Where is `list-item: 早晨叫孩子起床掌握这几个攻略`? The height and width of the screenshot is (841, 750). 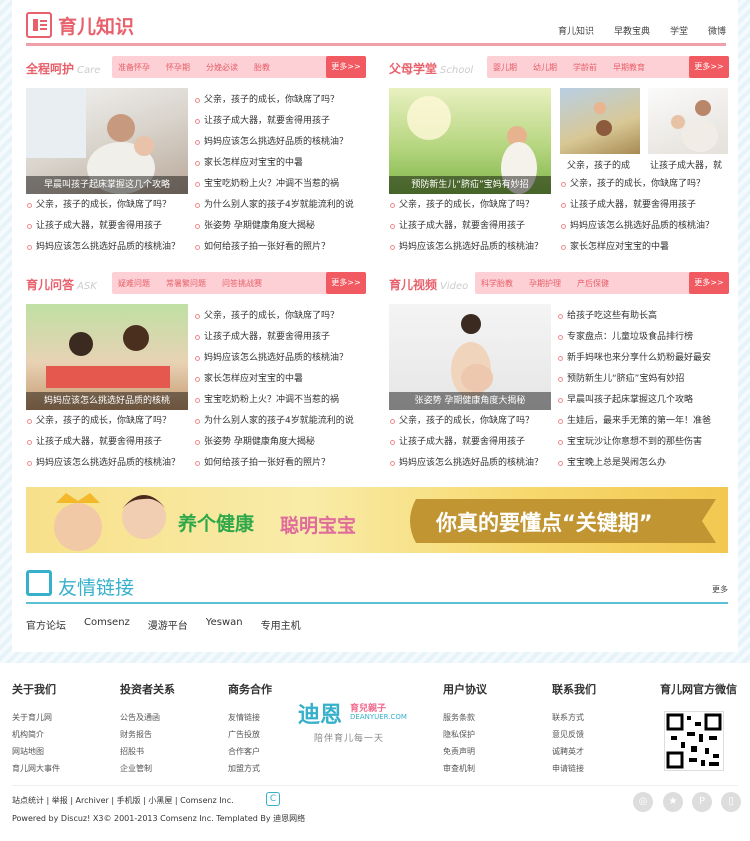
list-item: 早晨叫孩子起床掌握这几个攻略 is located at coordinates (643, 400).